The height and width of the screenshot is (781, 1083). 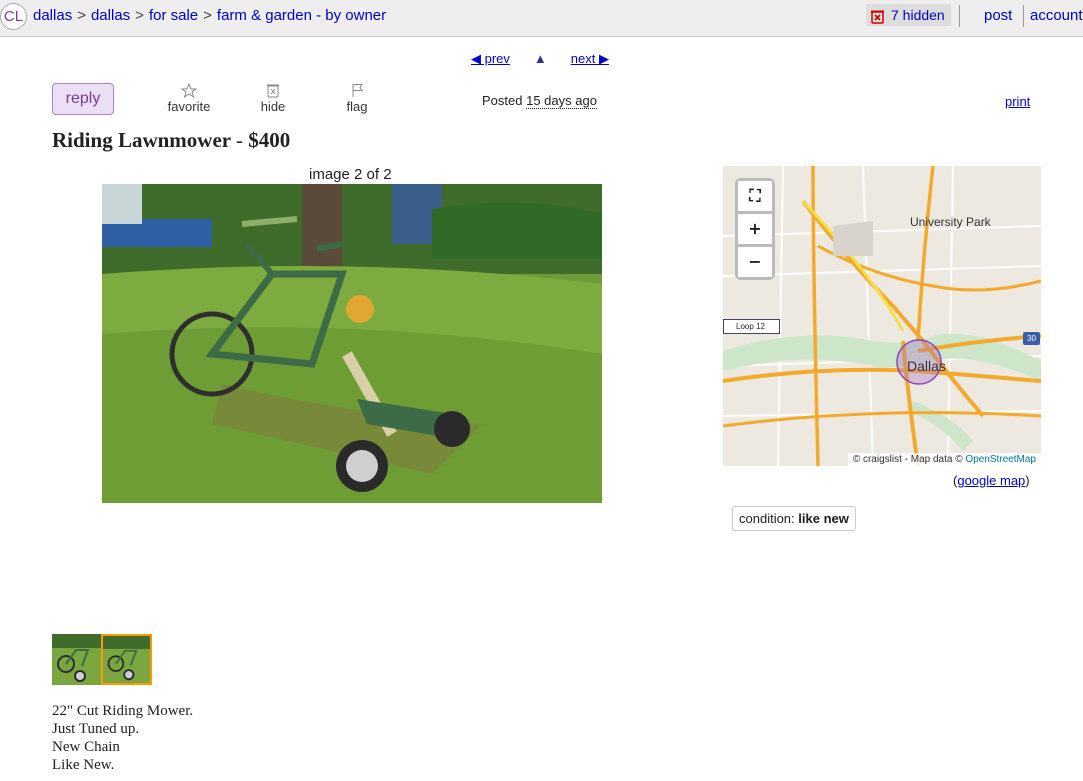 I want to click on star-icon, so click(x=189, y=90).